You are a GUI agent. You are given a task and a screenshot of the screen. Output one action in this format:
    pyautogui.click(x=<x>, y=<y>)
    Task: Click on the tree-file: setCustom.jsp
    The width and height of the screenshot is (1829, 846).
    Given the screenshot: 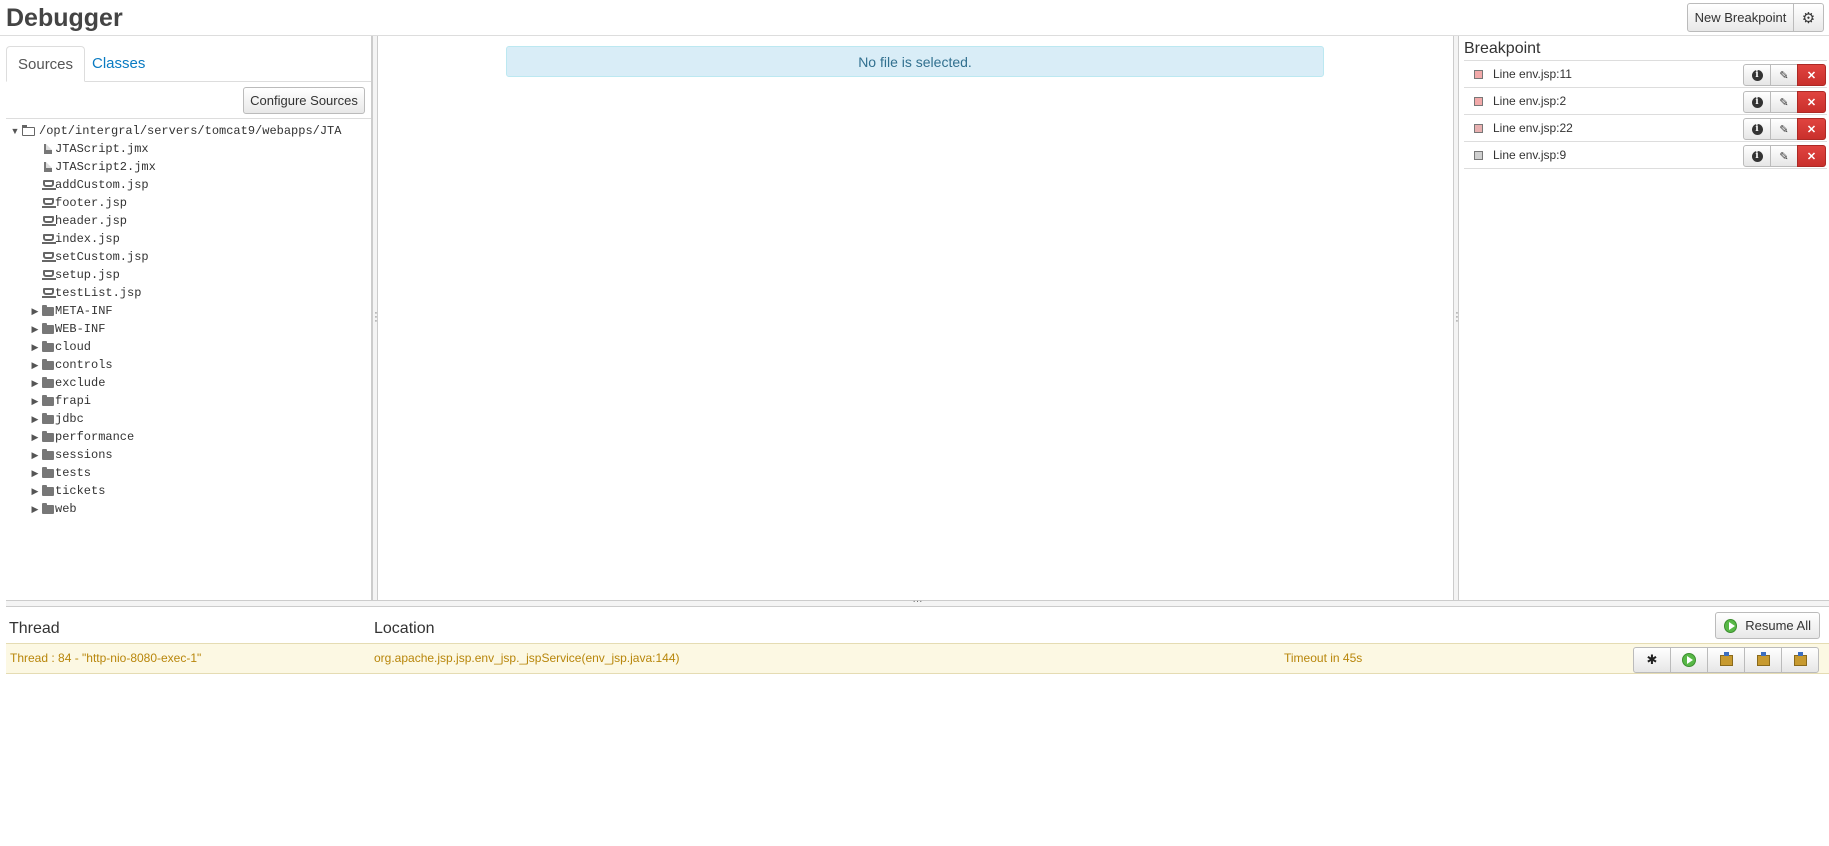 What is the action you would take?
    pyautogui.click(x=188, y=257)
    